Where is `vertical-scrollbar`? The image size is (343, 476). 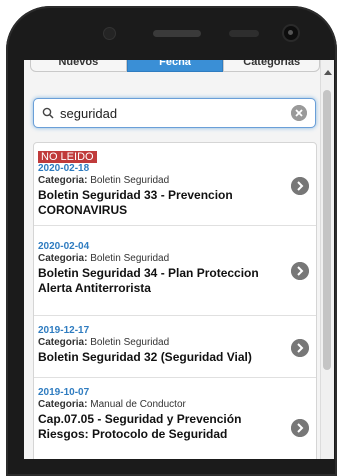 vertical-scrollbar is located at coordinates (327, 259).